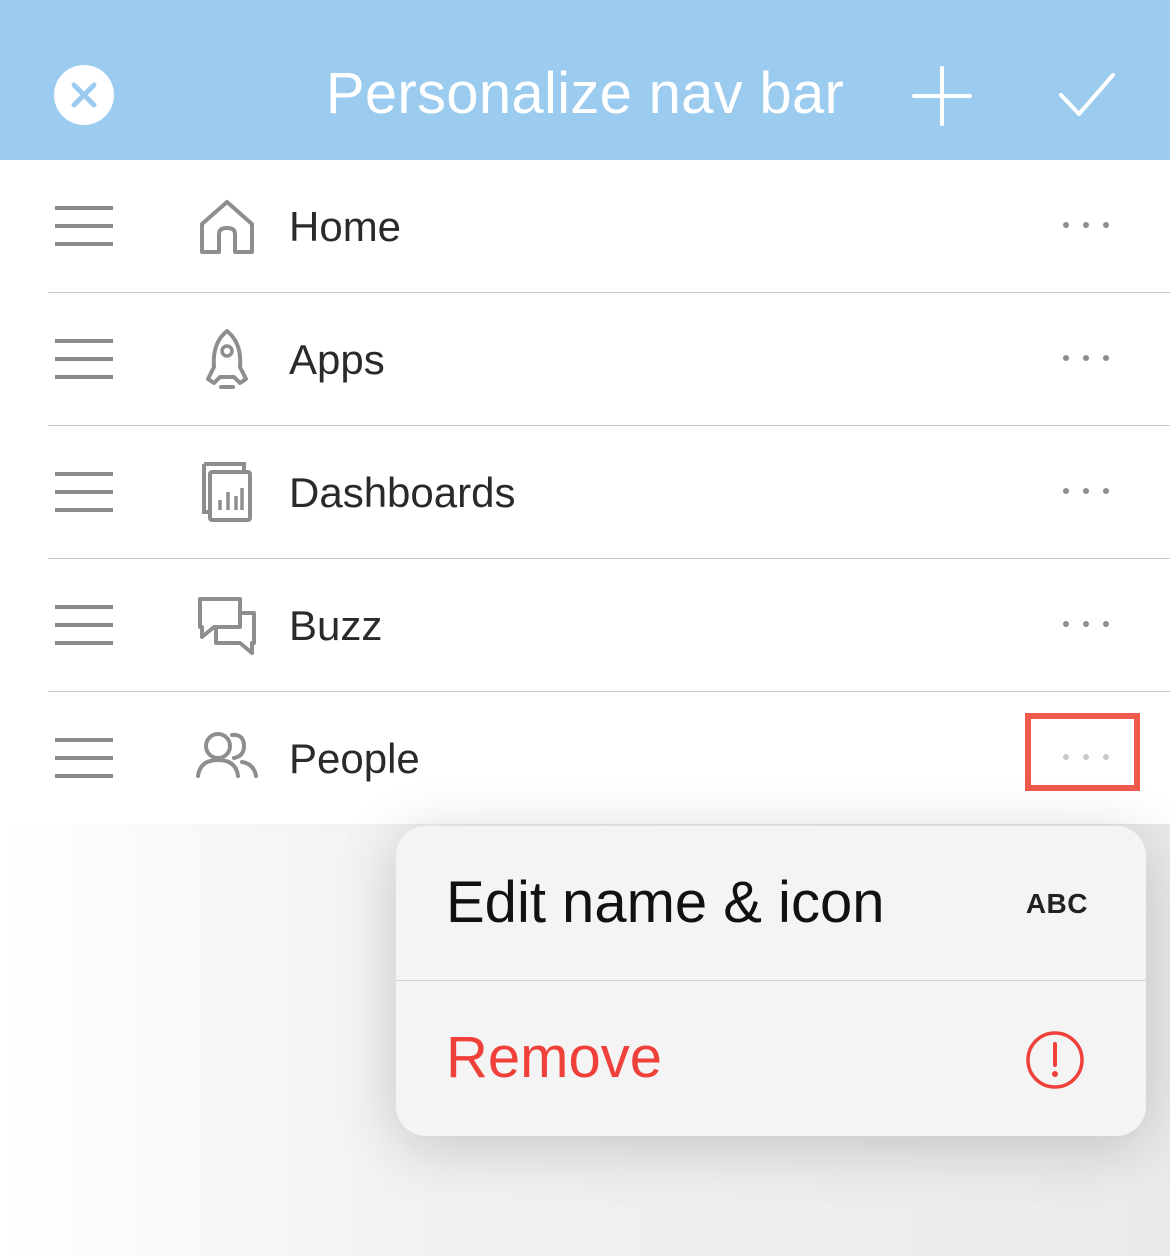 This screenshot has width=1170, height=1256. I want to click on nav-item-apps: Apps, so click(585, 359).